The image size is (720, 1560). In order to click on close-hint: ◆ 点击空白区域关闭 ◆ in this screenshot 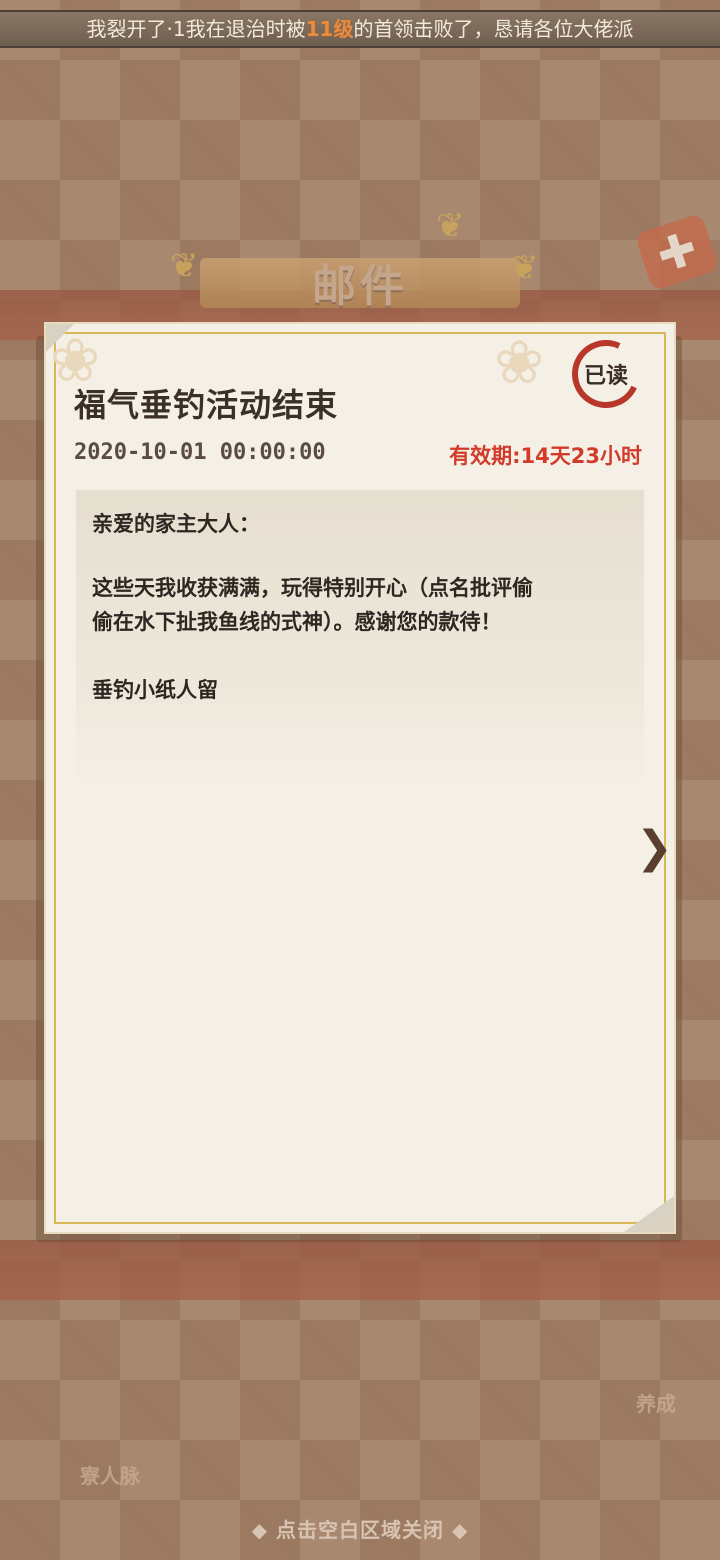, I will do `click(360, 1528)`.